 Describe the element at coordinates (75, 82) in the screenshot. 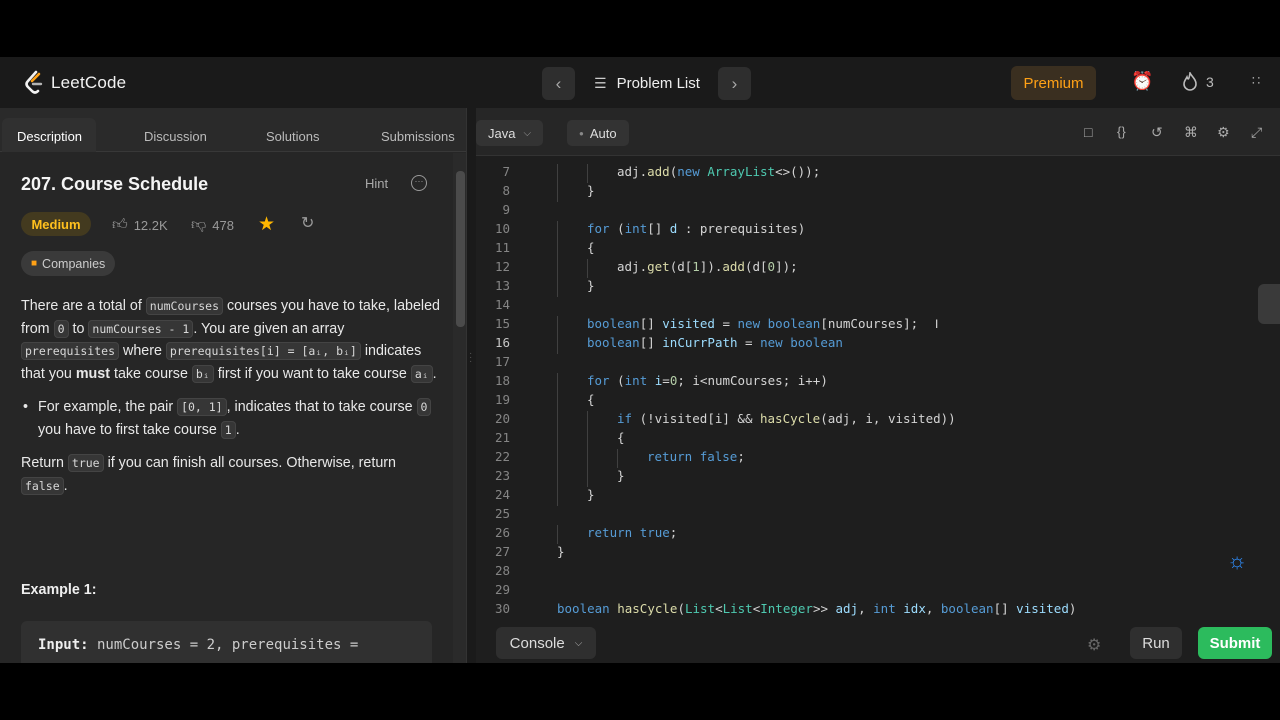

I see `logo: LeetCode` at that location.